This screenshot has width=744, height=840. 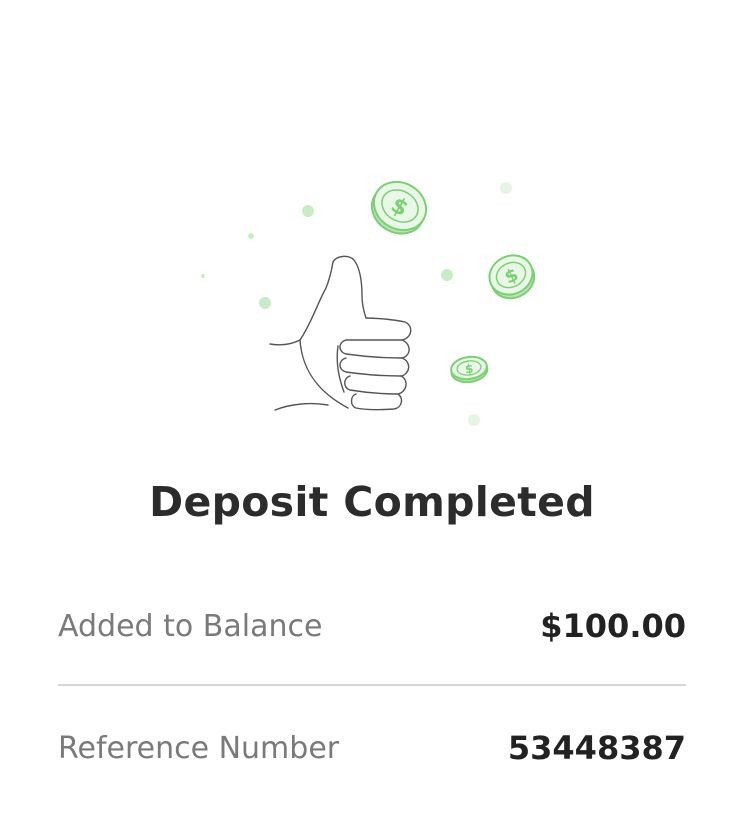 What do you see at coordinates (340, 333) in the screenshot?
I see `thumbs-up-icon` at bounding box center [340, 333].